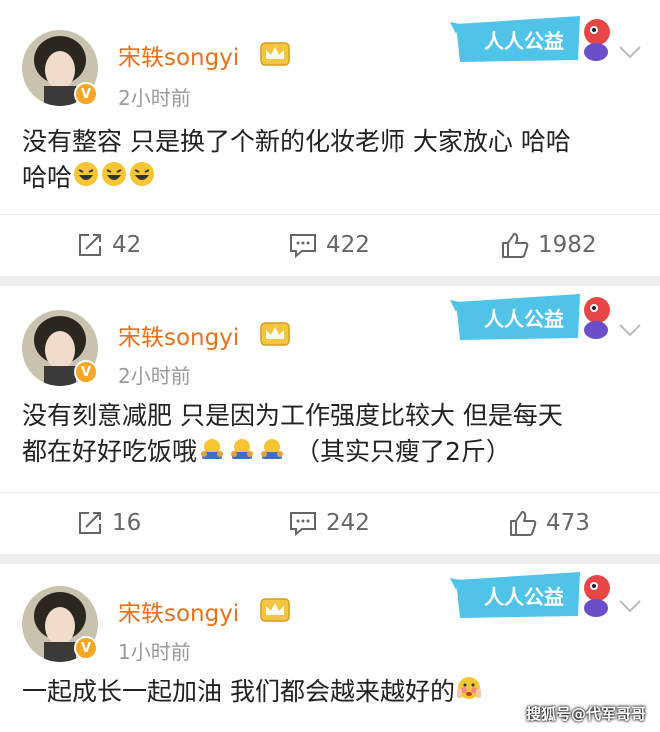 This screenshot has height=732, width=660. I want to click on shy-emoji, so click(469, 693).